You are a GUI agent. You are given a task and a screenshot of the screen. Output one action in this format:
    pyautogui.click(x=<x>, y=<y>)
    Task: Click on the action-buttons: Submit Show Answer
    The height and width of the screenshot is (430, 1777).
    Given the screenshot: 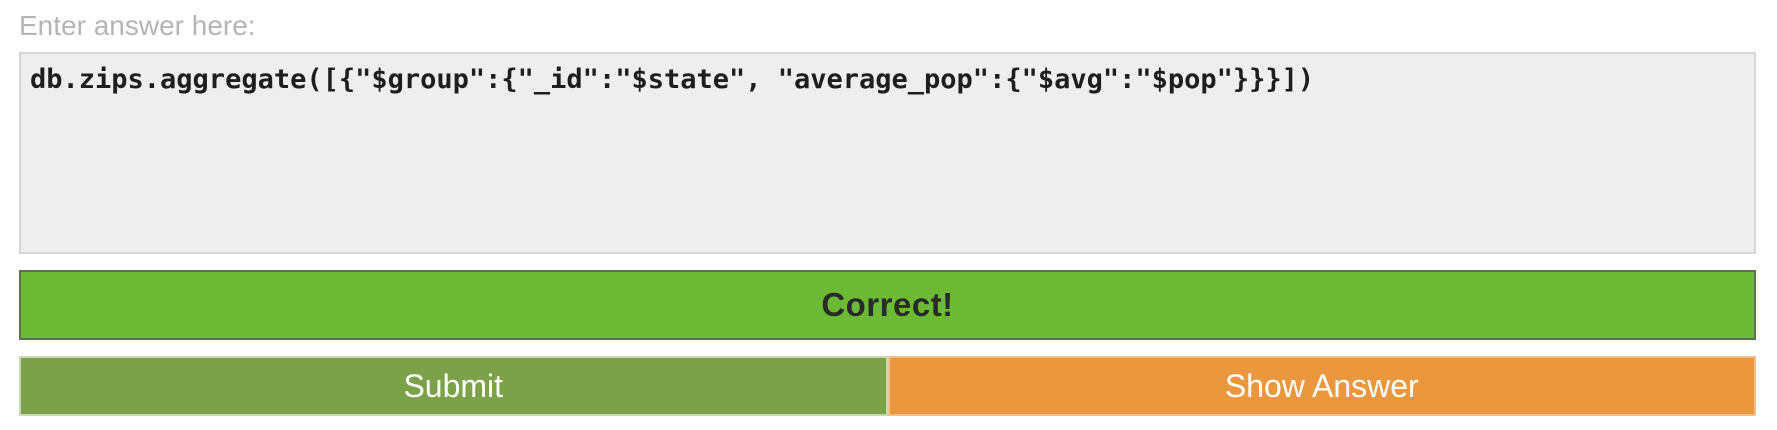 What is the action you would take?
    pyautogui.click(x=887, y=386)
    